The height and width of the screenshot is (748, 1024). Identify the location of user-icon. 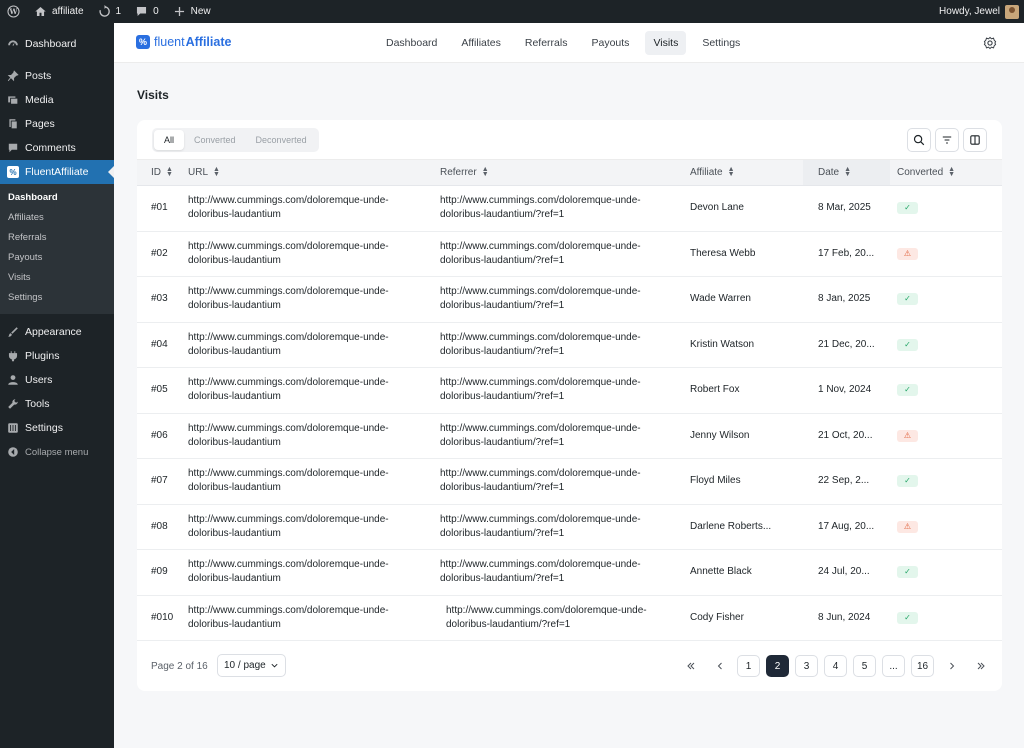
(13, 380).